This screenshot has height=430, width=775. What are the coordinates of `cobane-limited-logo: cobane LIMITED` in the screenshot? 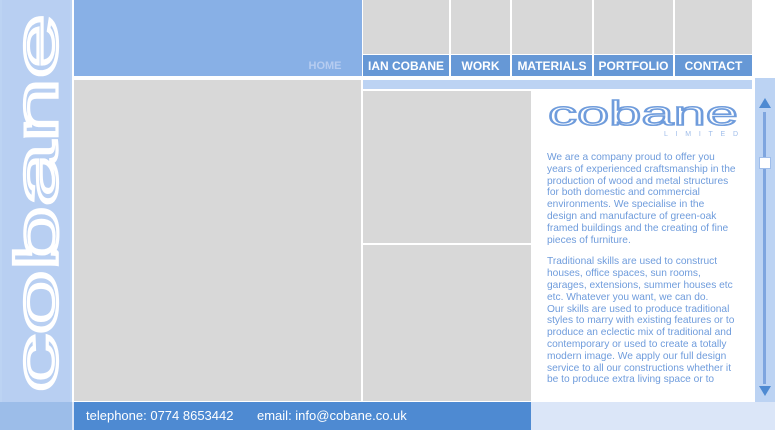 It's located at (643, 117).